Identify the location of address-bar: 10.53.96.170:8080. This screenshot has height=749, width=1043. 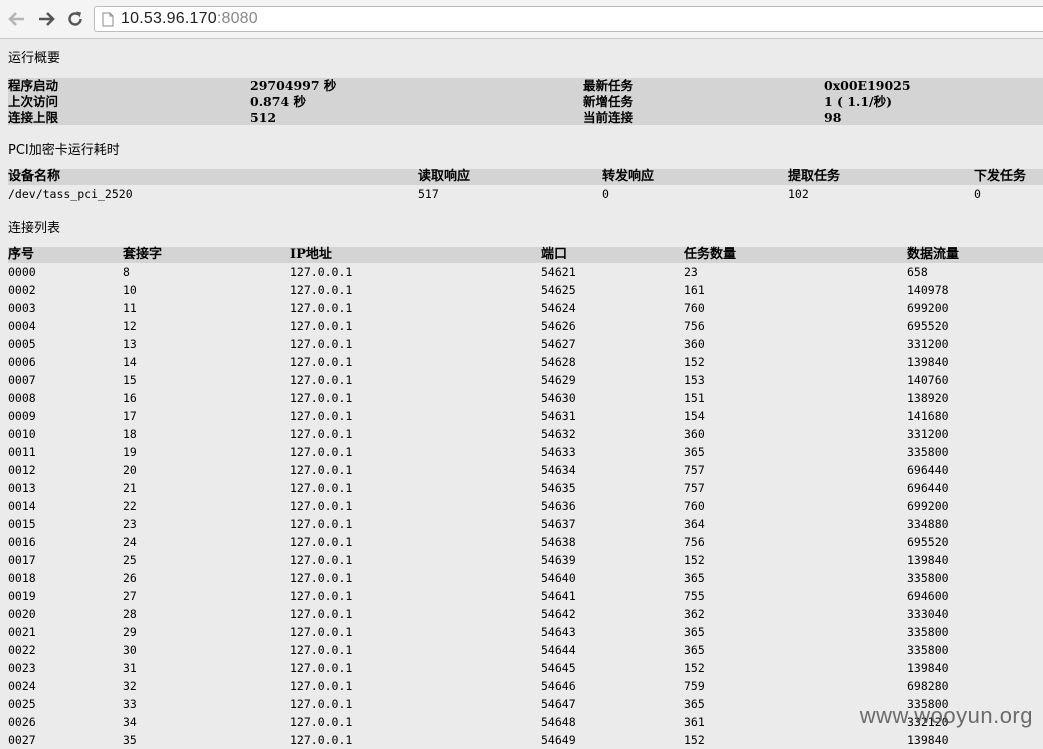
(568, 19).